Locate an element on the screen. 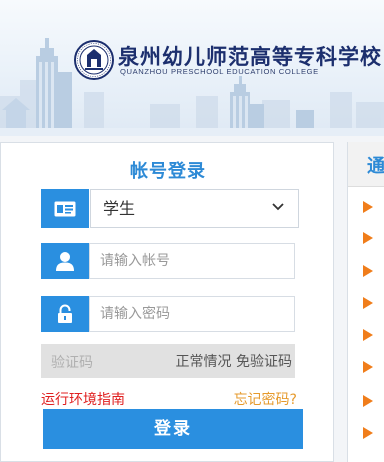 The height and width of the screenshot is (462, 384). password-input: 请输入密码 is located at coordinates (192, 314).